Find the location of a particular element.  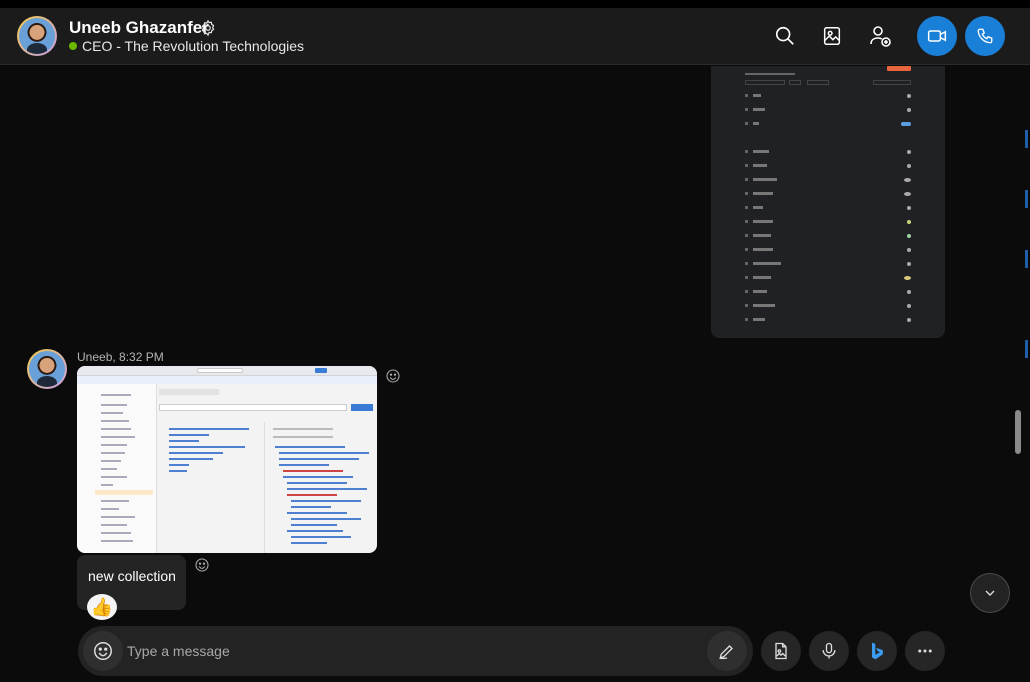

phone-call-icon is located at coordinates (985, 36).